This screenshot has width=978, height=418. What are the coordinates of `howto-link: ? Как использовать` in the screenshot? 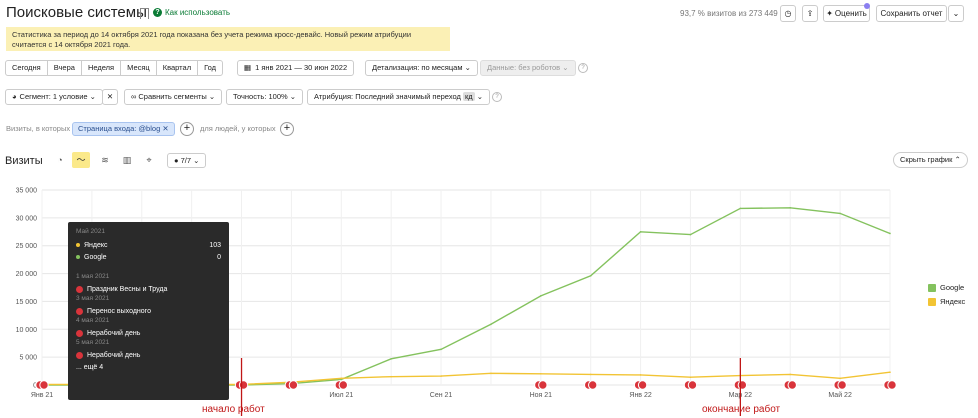 It's located at (191, 12).